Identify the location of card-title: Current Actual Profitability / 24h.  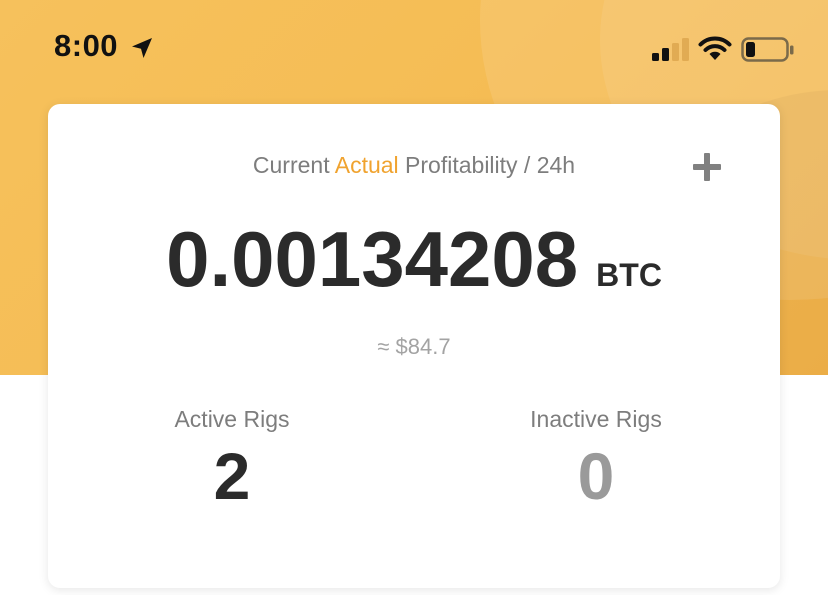
(414, 165).